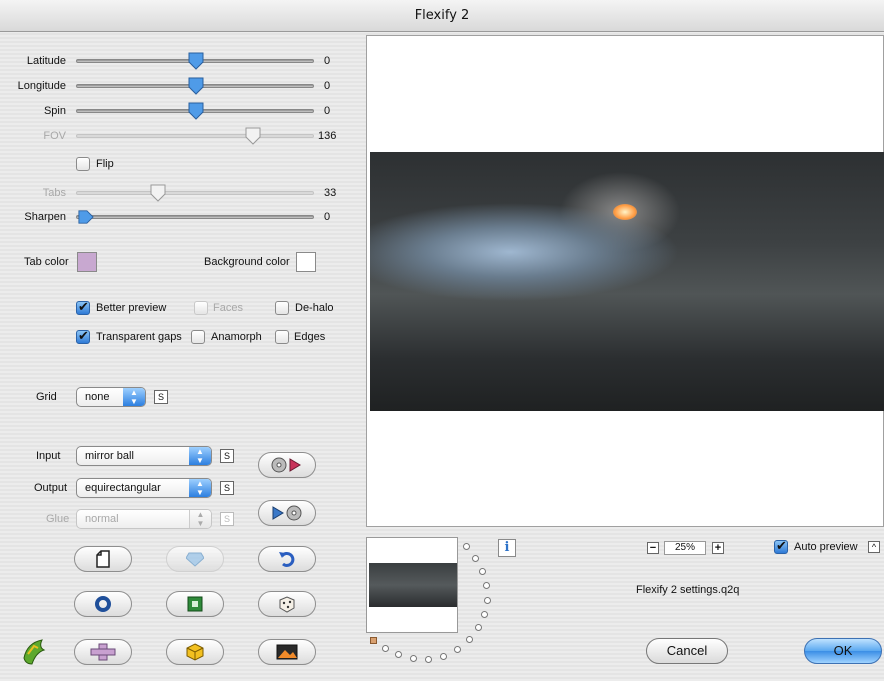 The width and height of the screenshot is (884, 681). What do you see at coordinates (111, 397) in the screenshot?
I see `grid-select: none ▲ ▼` at bounding box center [111, 397].